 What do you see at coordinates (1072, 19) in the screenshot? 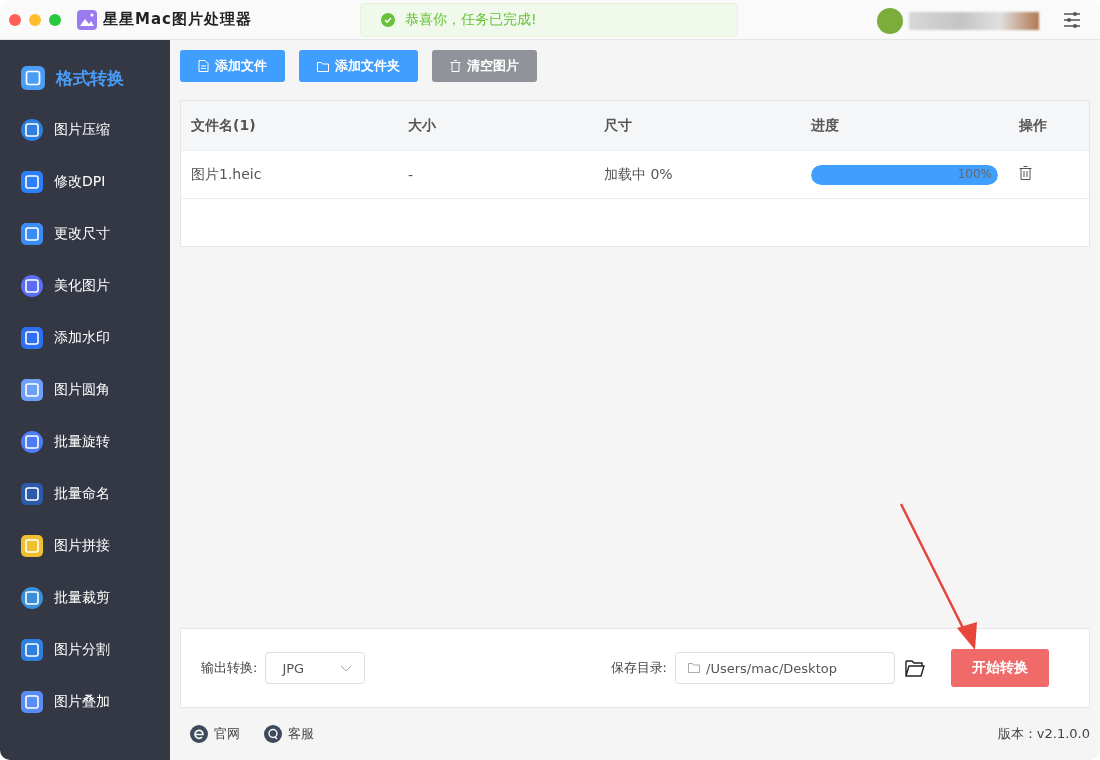
I see `settings-icon` at bounding box center [1072, 19].